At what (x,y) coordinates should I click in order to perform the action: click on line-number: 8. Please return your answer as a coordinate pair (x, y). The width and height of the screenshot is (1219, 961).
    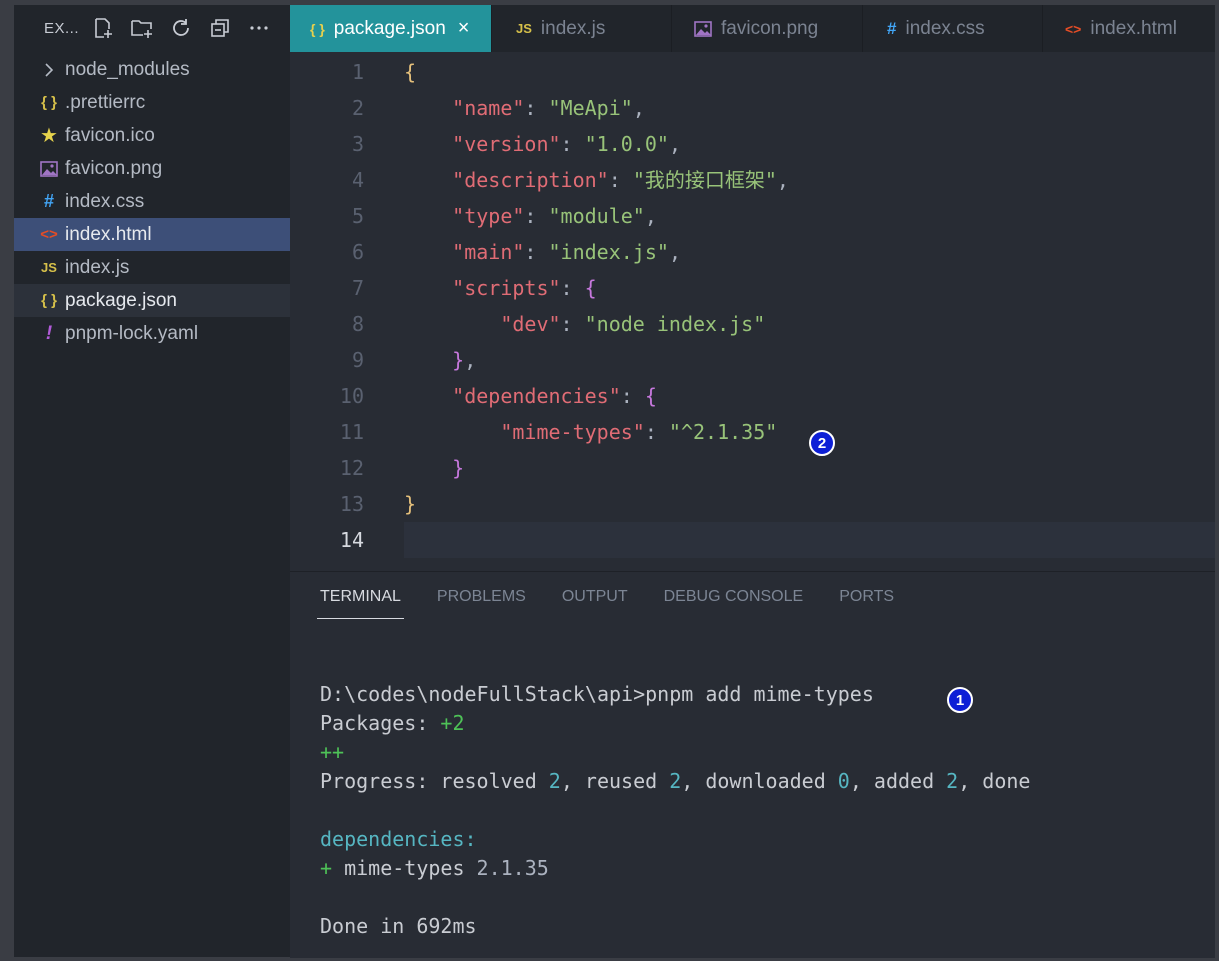
    Looking at the image, I should click on (357, 324).